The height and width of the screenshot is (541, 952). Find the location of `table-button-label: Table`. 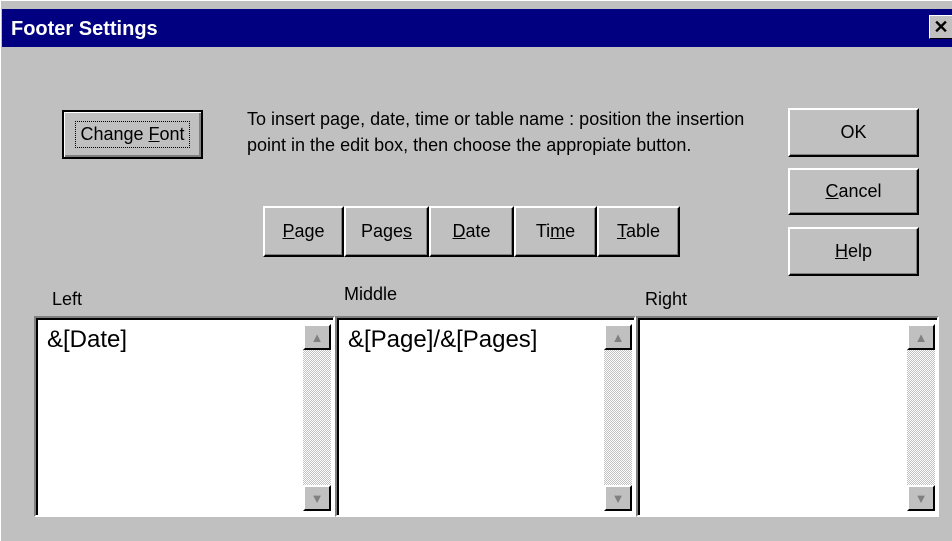

table-button-label: Table is located at coordinates (638, 231).